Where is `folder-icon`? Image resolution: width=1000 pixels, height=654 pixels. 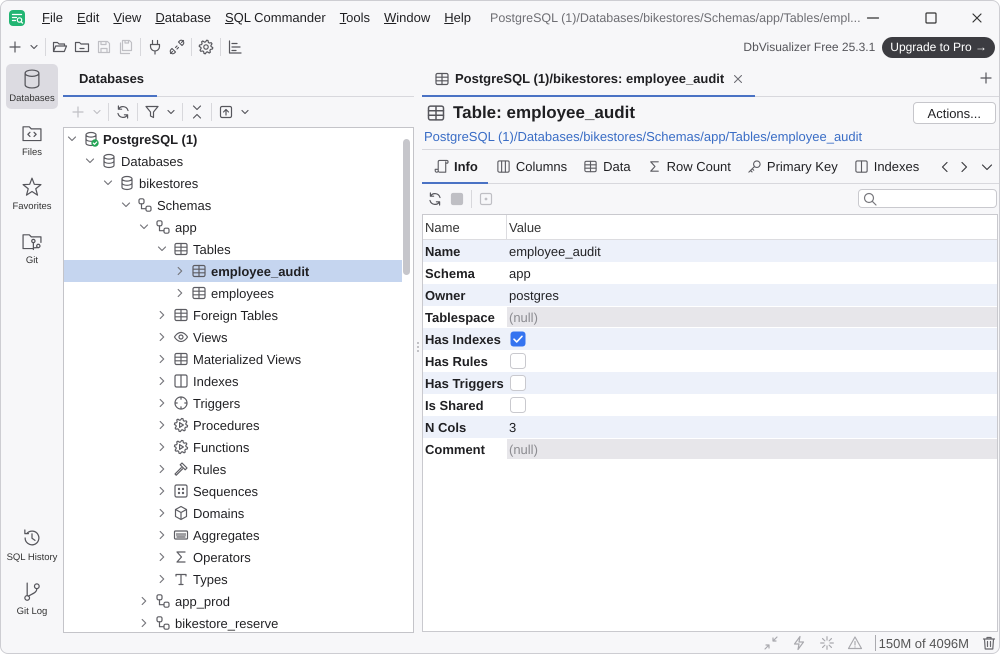 folder-icon is located at coordinates (82, 47).